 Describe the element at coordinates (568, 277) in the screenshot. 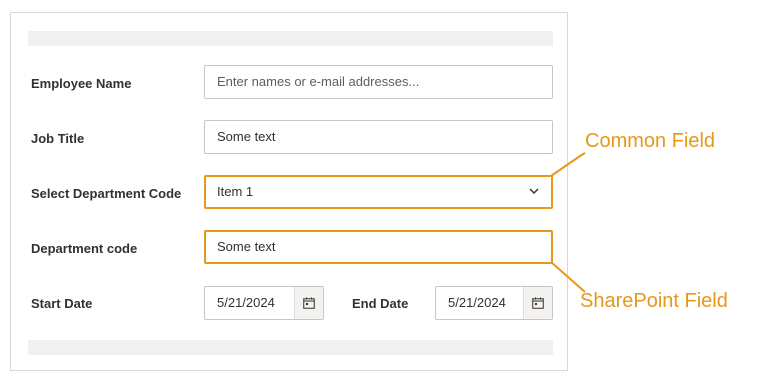

I see `sharepoint-field-connector` at that location.